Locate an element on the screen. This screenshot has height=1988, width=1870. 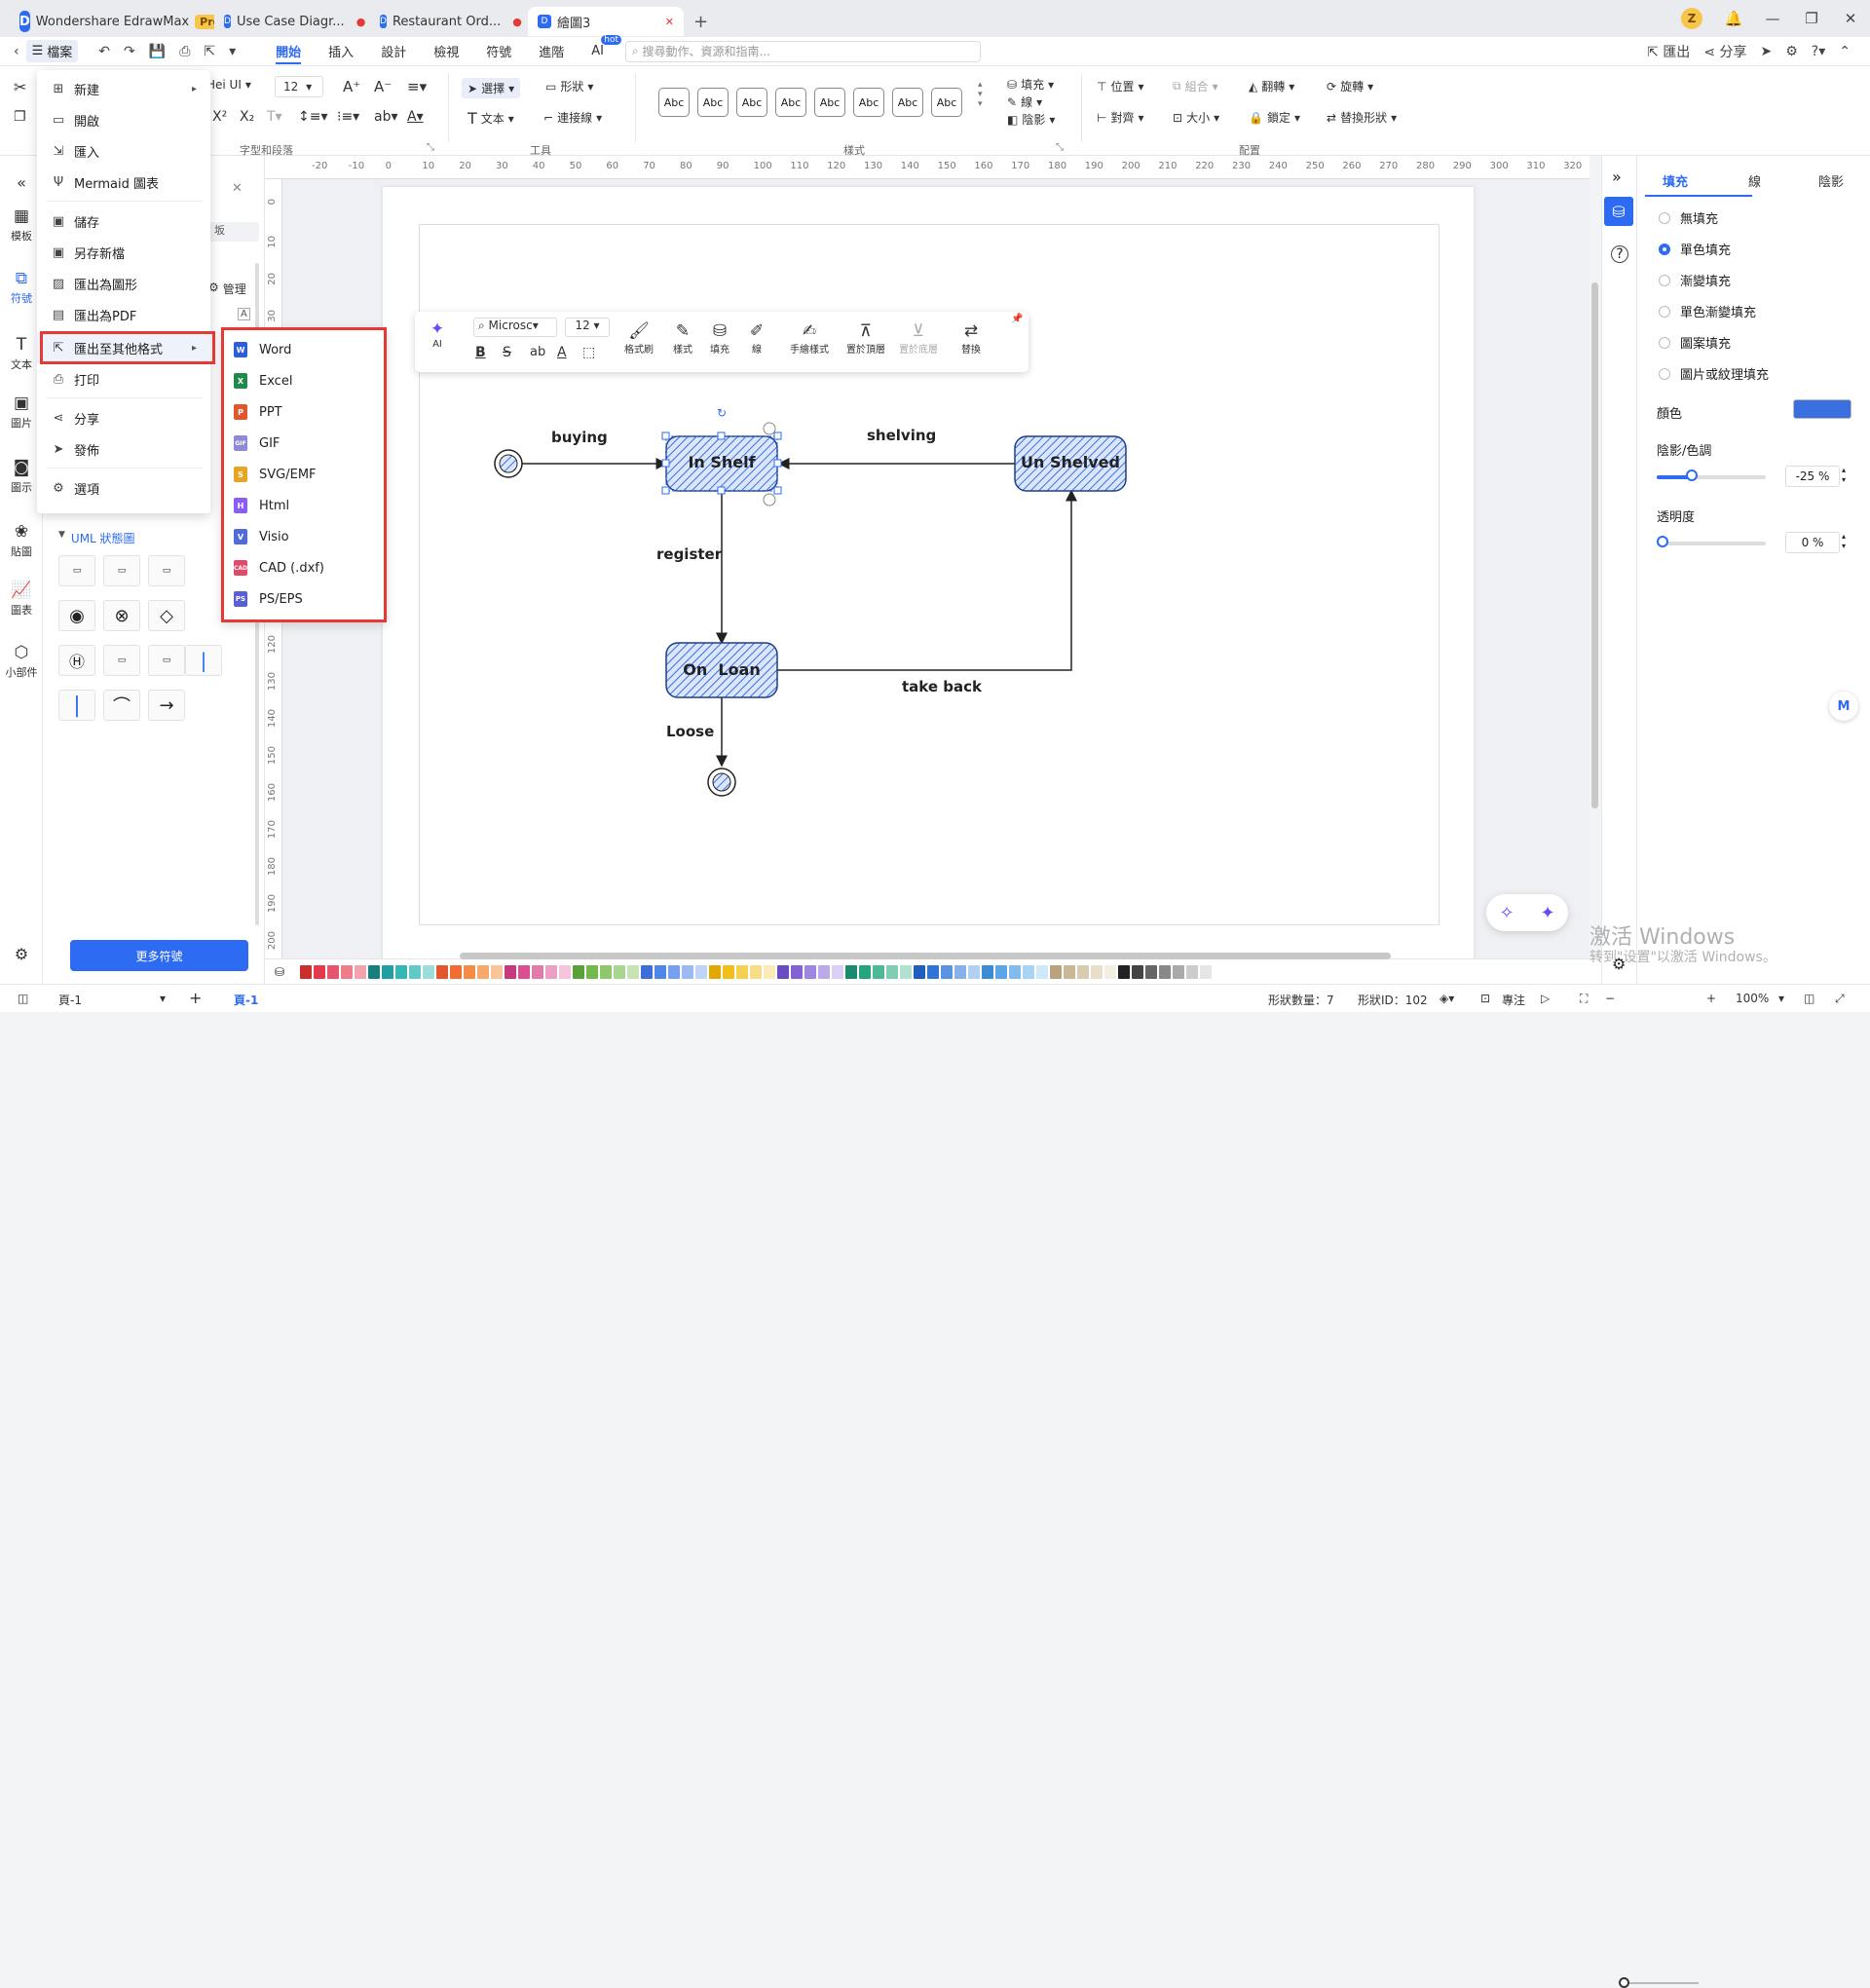
shade-stepper-icon: ▴ ▾ is located at coordinates (1844, 476).